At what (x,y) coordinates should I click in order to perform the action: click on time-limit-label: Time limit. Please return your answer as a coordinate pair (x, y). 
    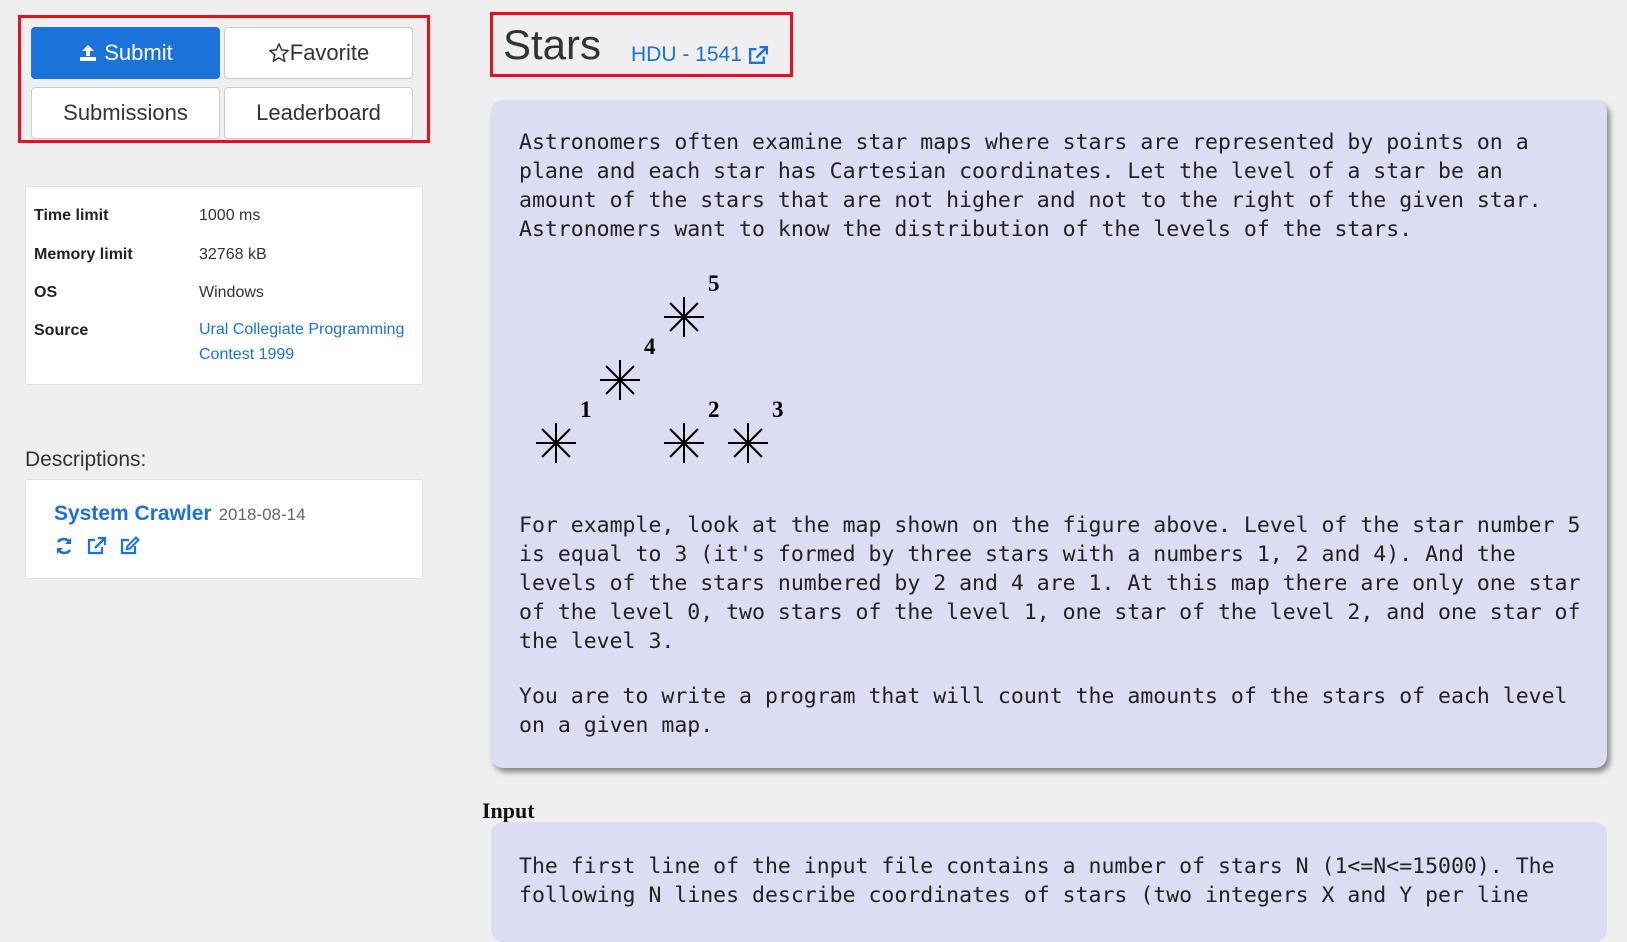
    Looking at the image, I should click on (71, 215).